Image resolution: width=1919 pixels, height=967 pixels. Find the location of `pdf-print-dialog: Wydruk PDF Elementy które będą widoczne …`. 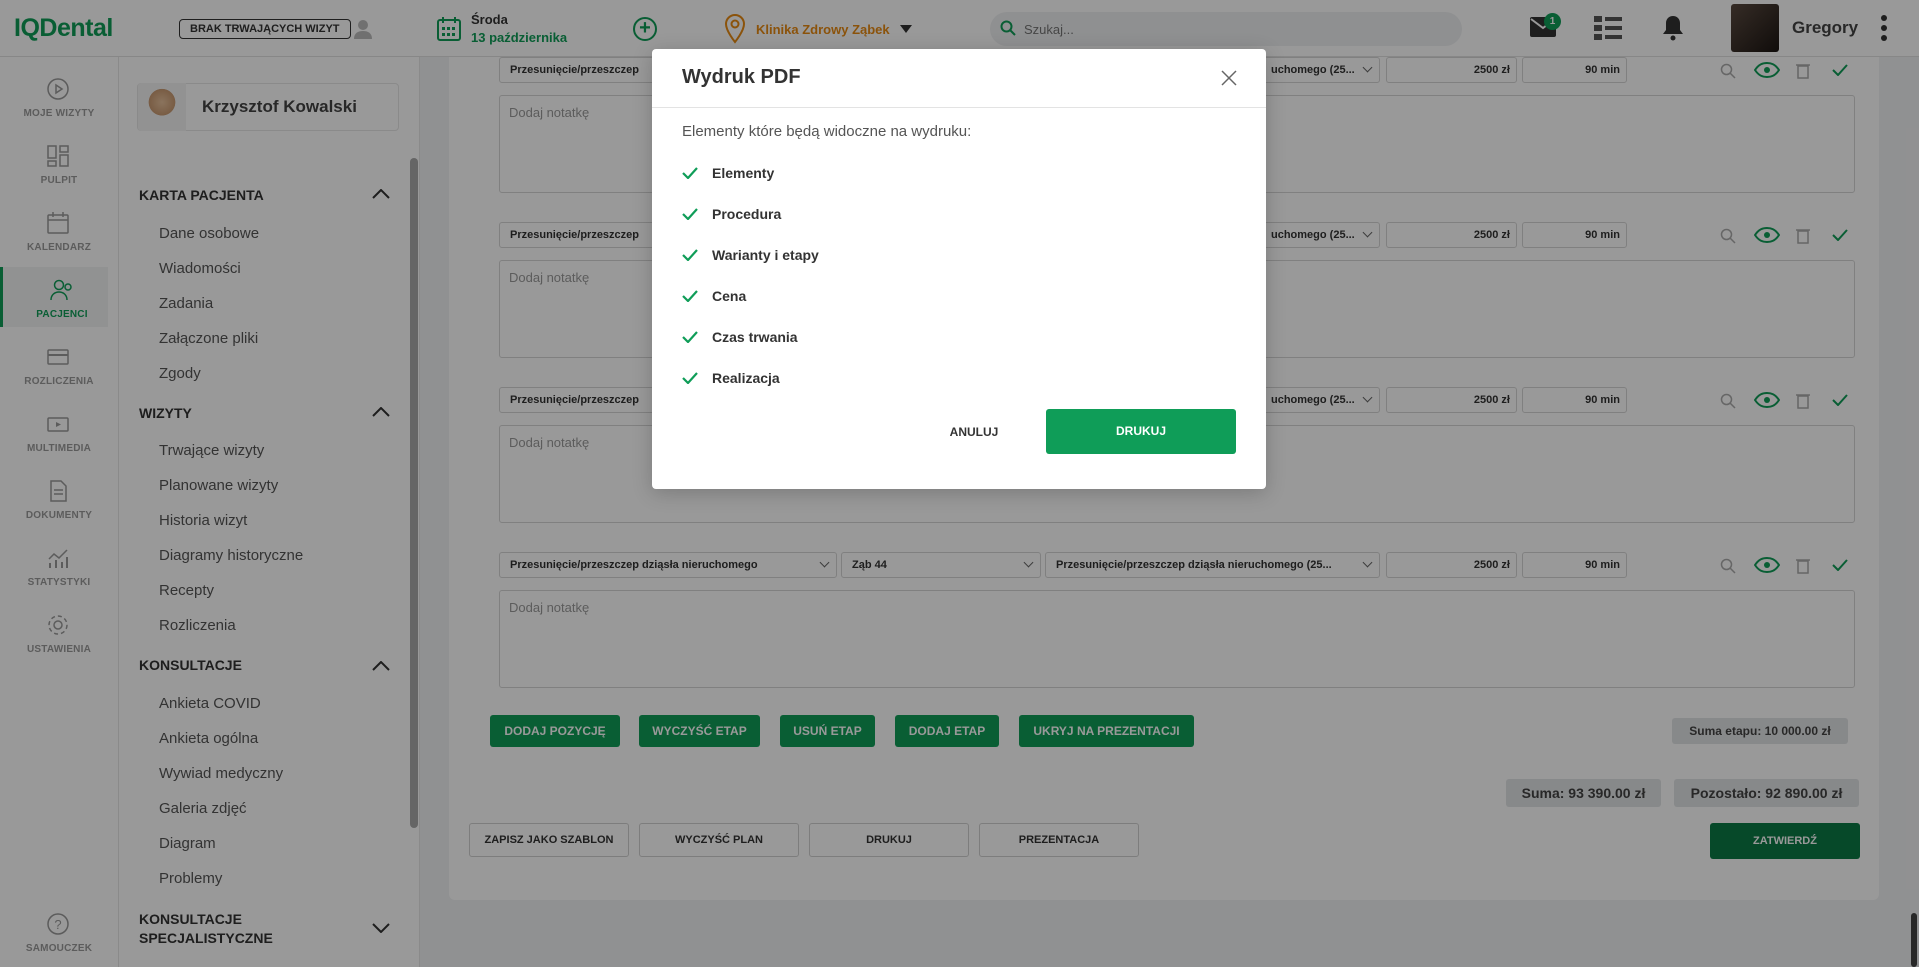

pdf-print-dialog: Wydruk PDF Elementy które będą widoczne … is located at coordinates (959, 269).